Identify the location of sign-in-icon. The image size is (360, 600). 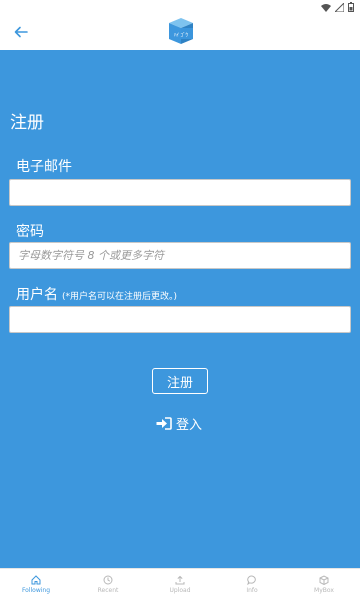
(164, 423).